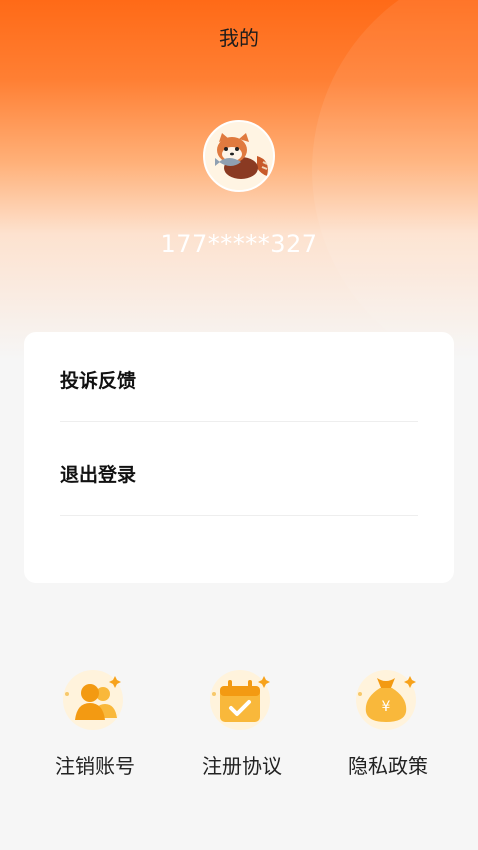 The width and height of the screenshot is (478, 850). I want to click on avatar, so click(239, 156).